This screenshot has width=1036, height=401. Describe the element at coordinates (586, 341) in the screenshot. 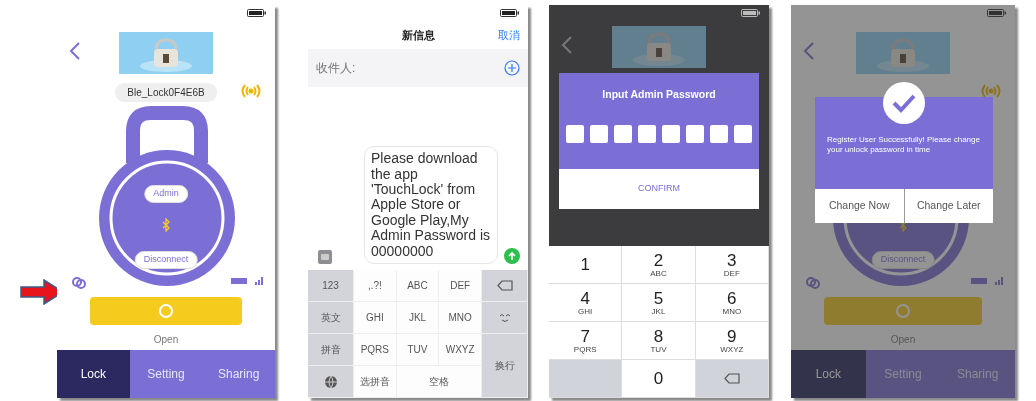

I see `digit-key: 7 PQRS` at that location.